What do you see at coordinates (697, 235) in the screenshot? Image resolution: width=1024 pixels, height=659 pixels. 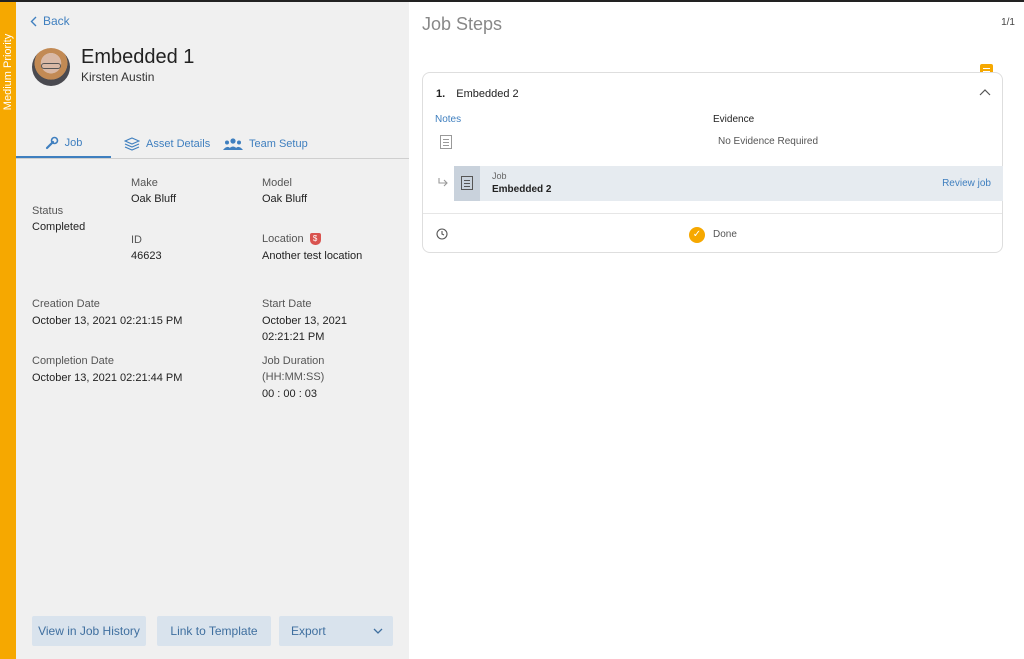 I see `done-check-icon: ✓` at bounding box center [697, 235].